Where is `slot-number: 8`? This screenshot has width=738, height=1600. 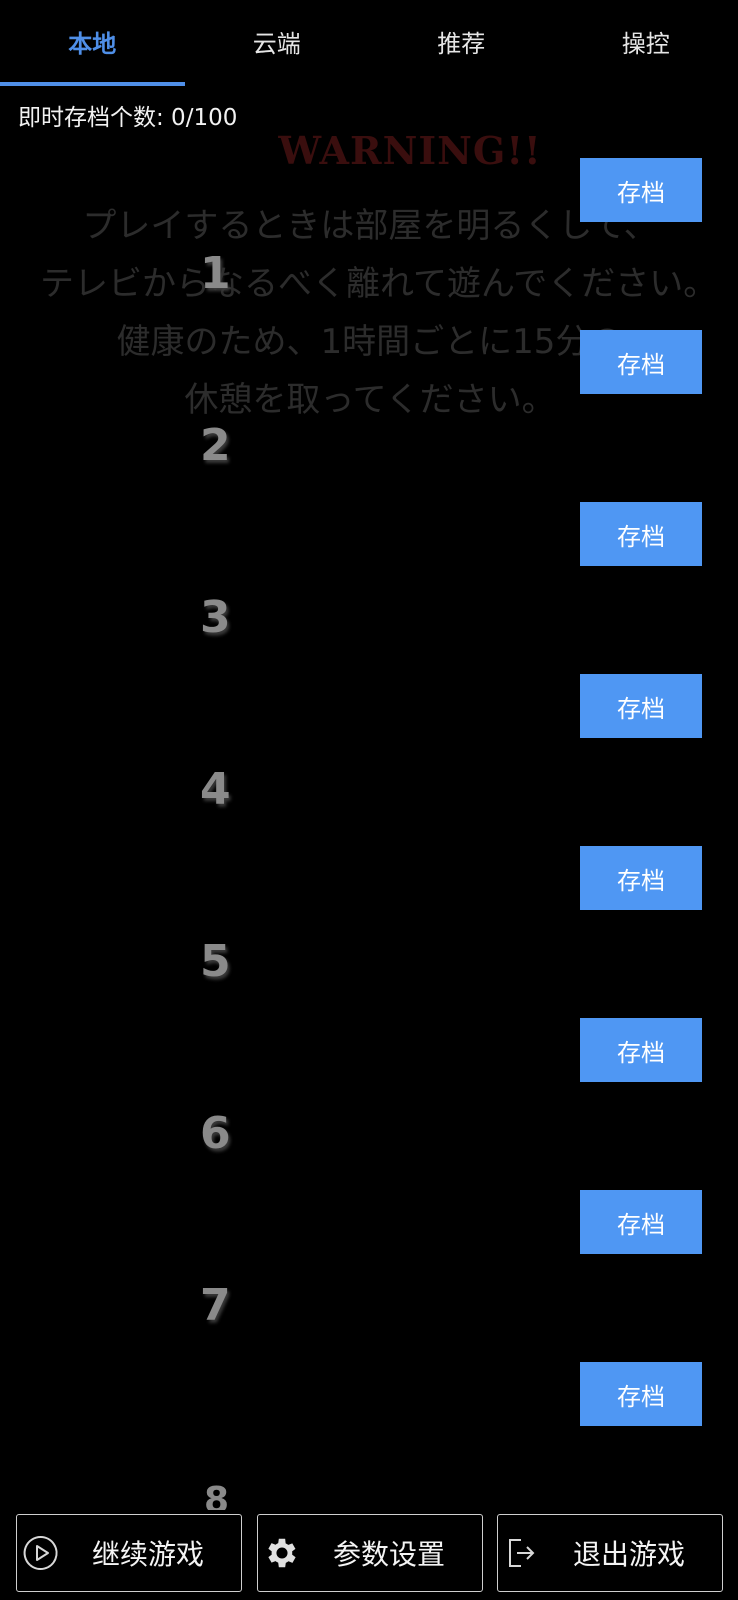
slot-number: 8 is located at coordinates (217, 1495).